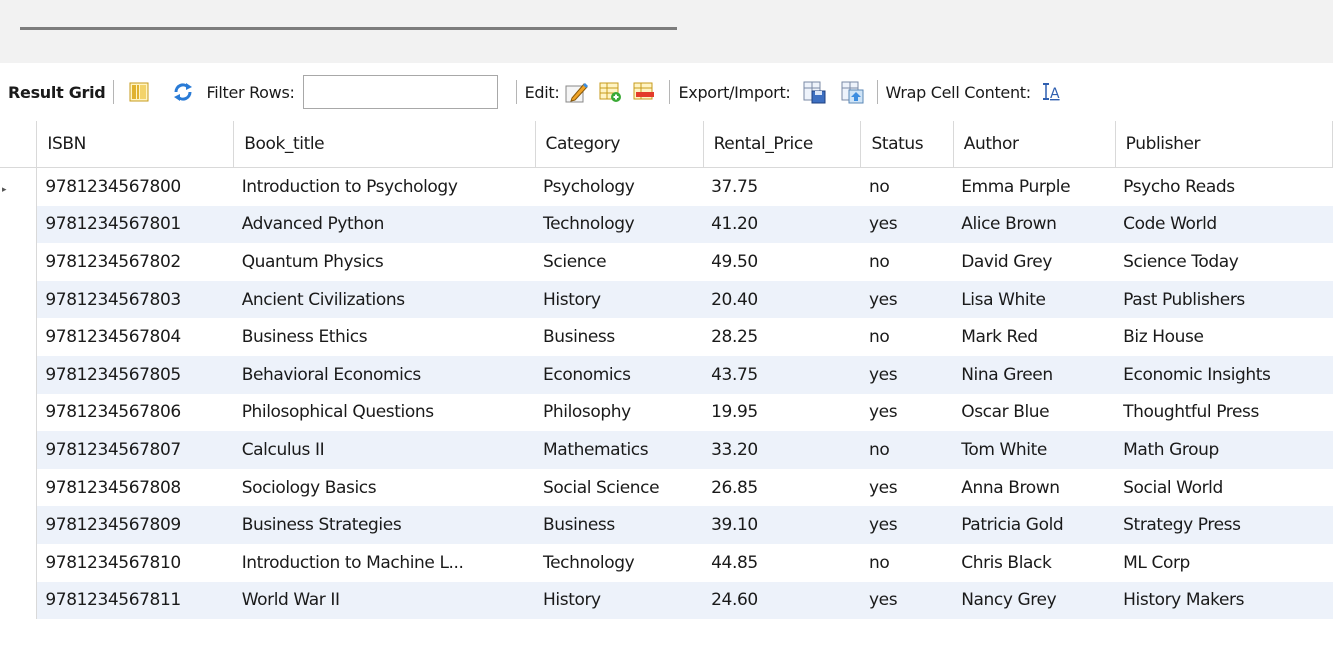  Describe the element at coordinates (907, 144) in the screenshot. I see `column-header-status: Status` at that location.